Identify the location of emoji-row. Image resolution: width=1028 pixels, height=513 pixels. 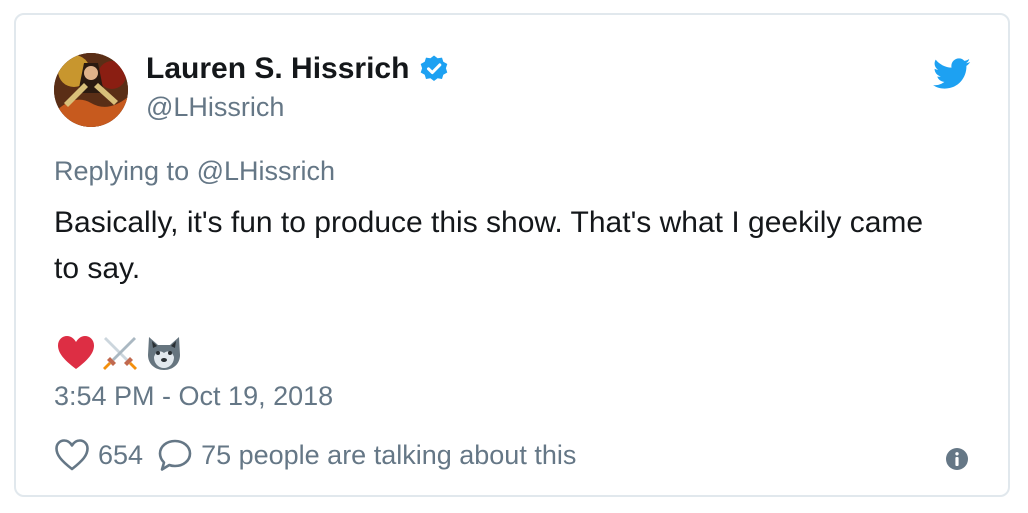
(120, 353).